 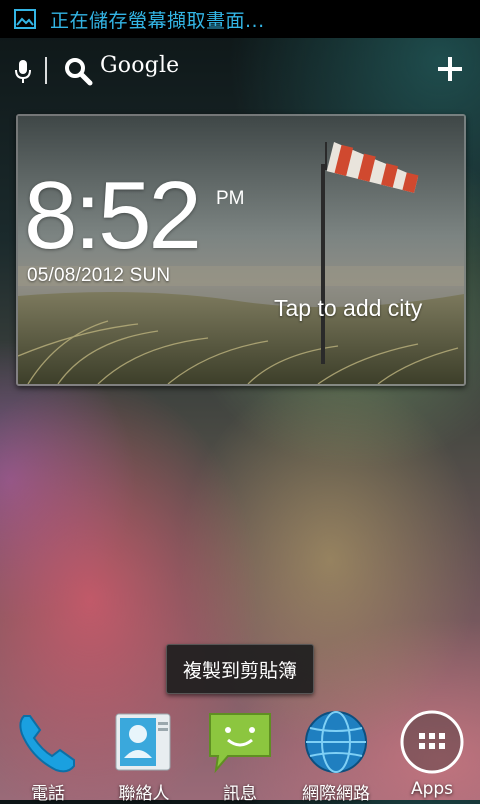 What do you see at coordinates (240, 794) in the screenshot?
I see `dock-label: 訊息` at bounding box center [240, 794].